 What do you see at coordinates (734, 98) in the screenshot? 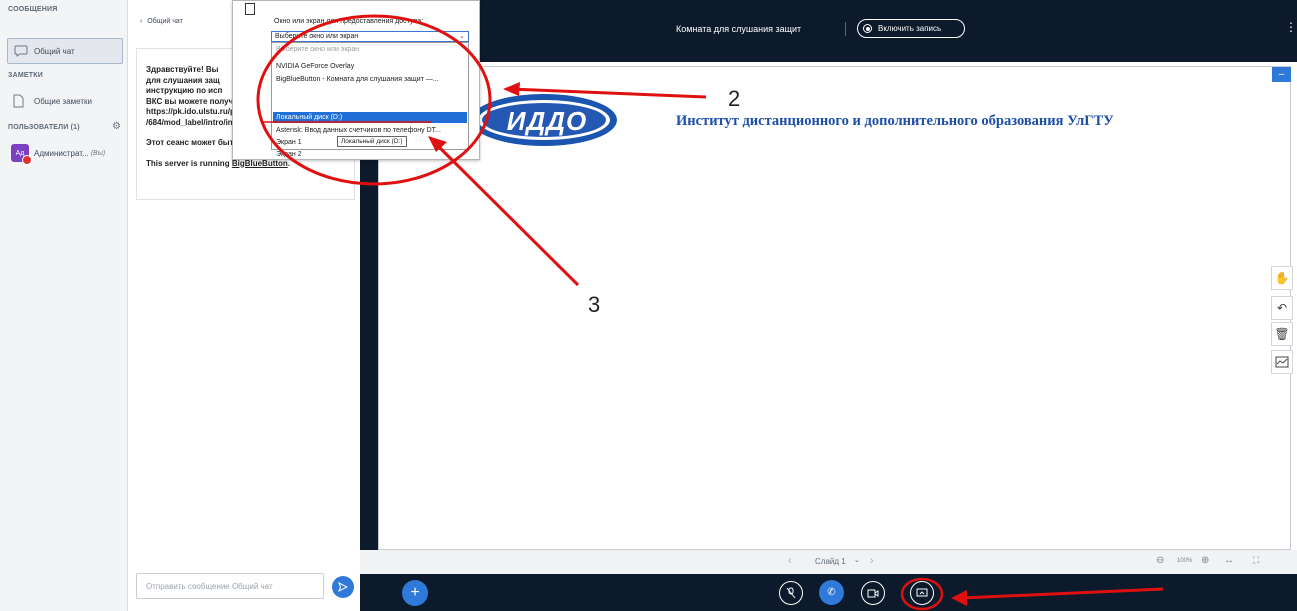
I see `annotation-label-2: 2` at bounding box center [734, 98].